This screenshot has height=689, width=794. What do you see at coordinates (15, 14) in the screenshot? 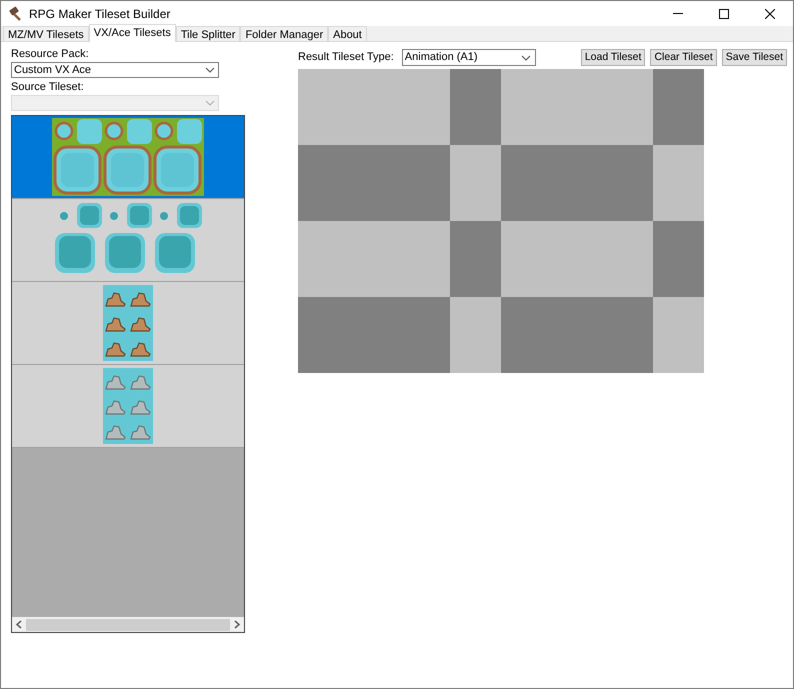
I see `hammer-icon` at bounding box center [15, 14].